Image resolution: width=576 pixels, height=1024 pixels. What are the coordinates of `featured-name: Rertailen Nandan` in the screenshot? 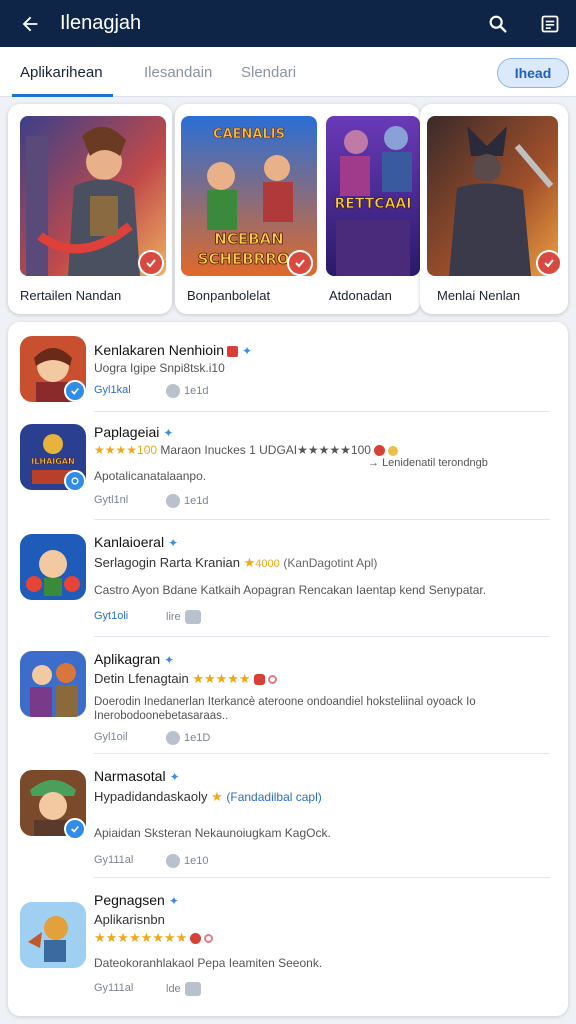 It's located at (71, 295).